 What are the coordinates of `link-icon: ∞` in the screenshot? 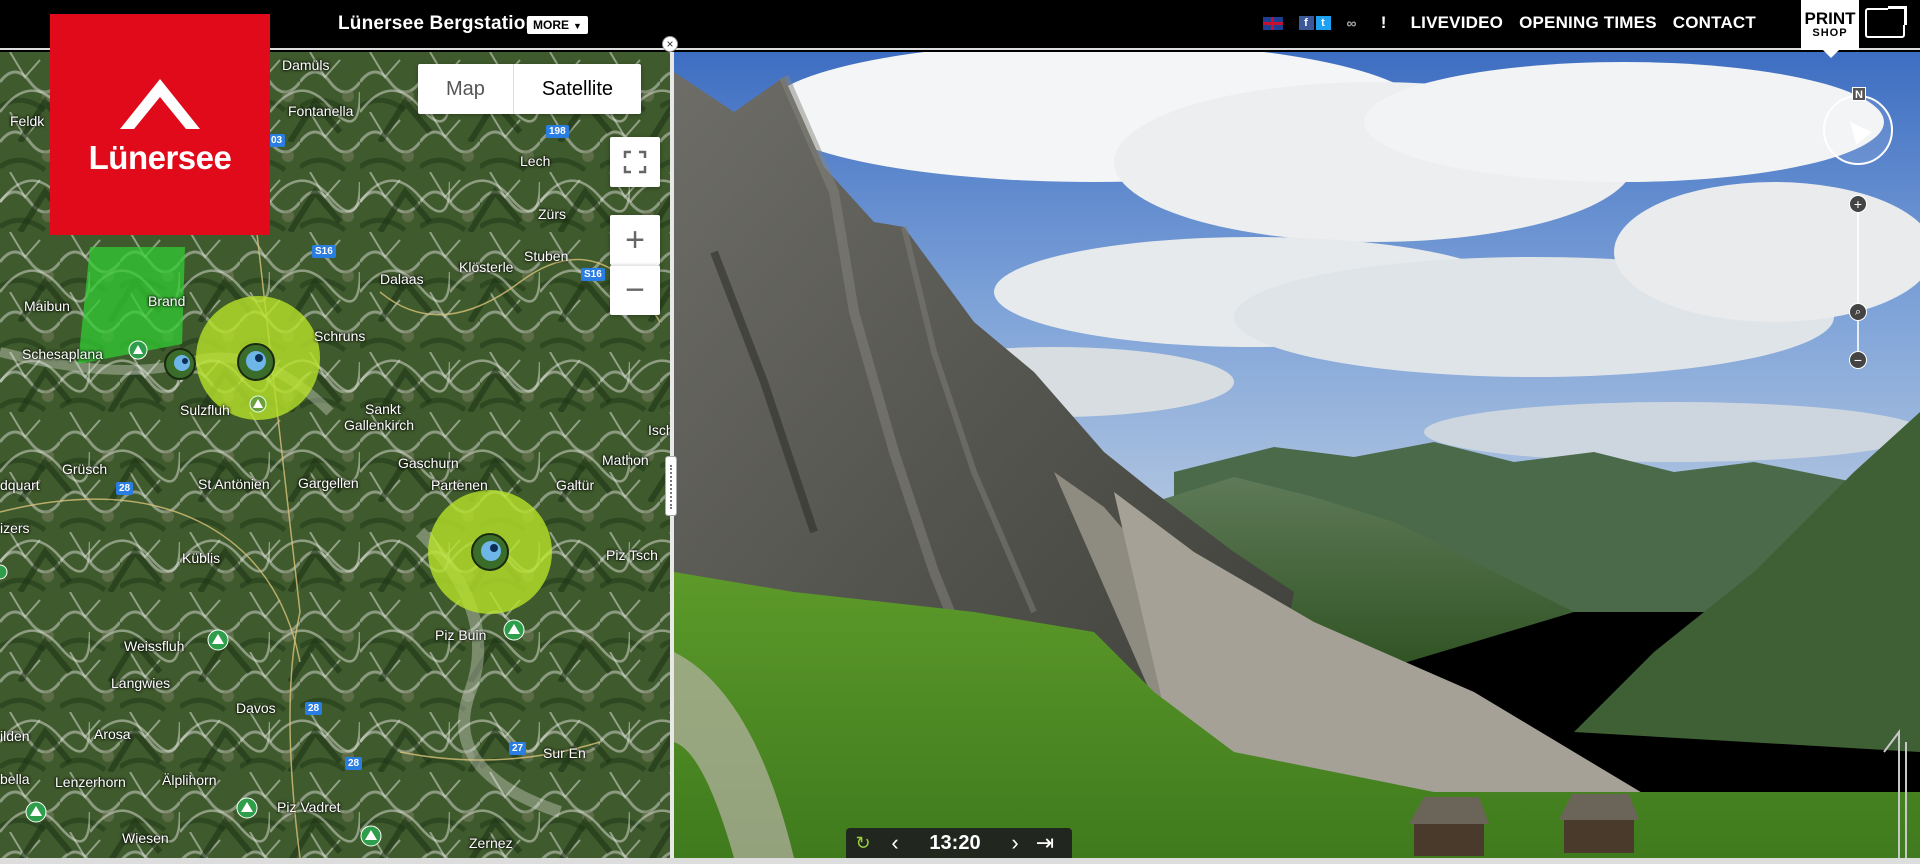 It's located at (1352, 23).